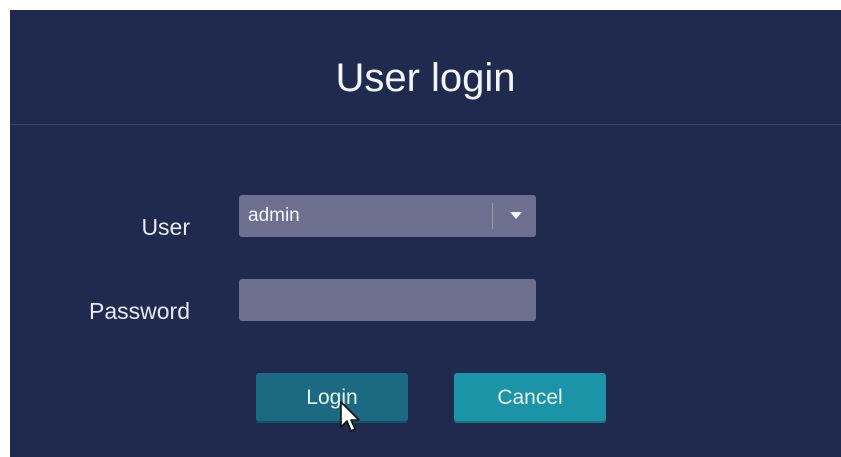 The width and height of the screenshot is (841, 457). Describe the element at coordinates (492, 216) in the screenshot. I see `select-divider` at that location.